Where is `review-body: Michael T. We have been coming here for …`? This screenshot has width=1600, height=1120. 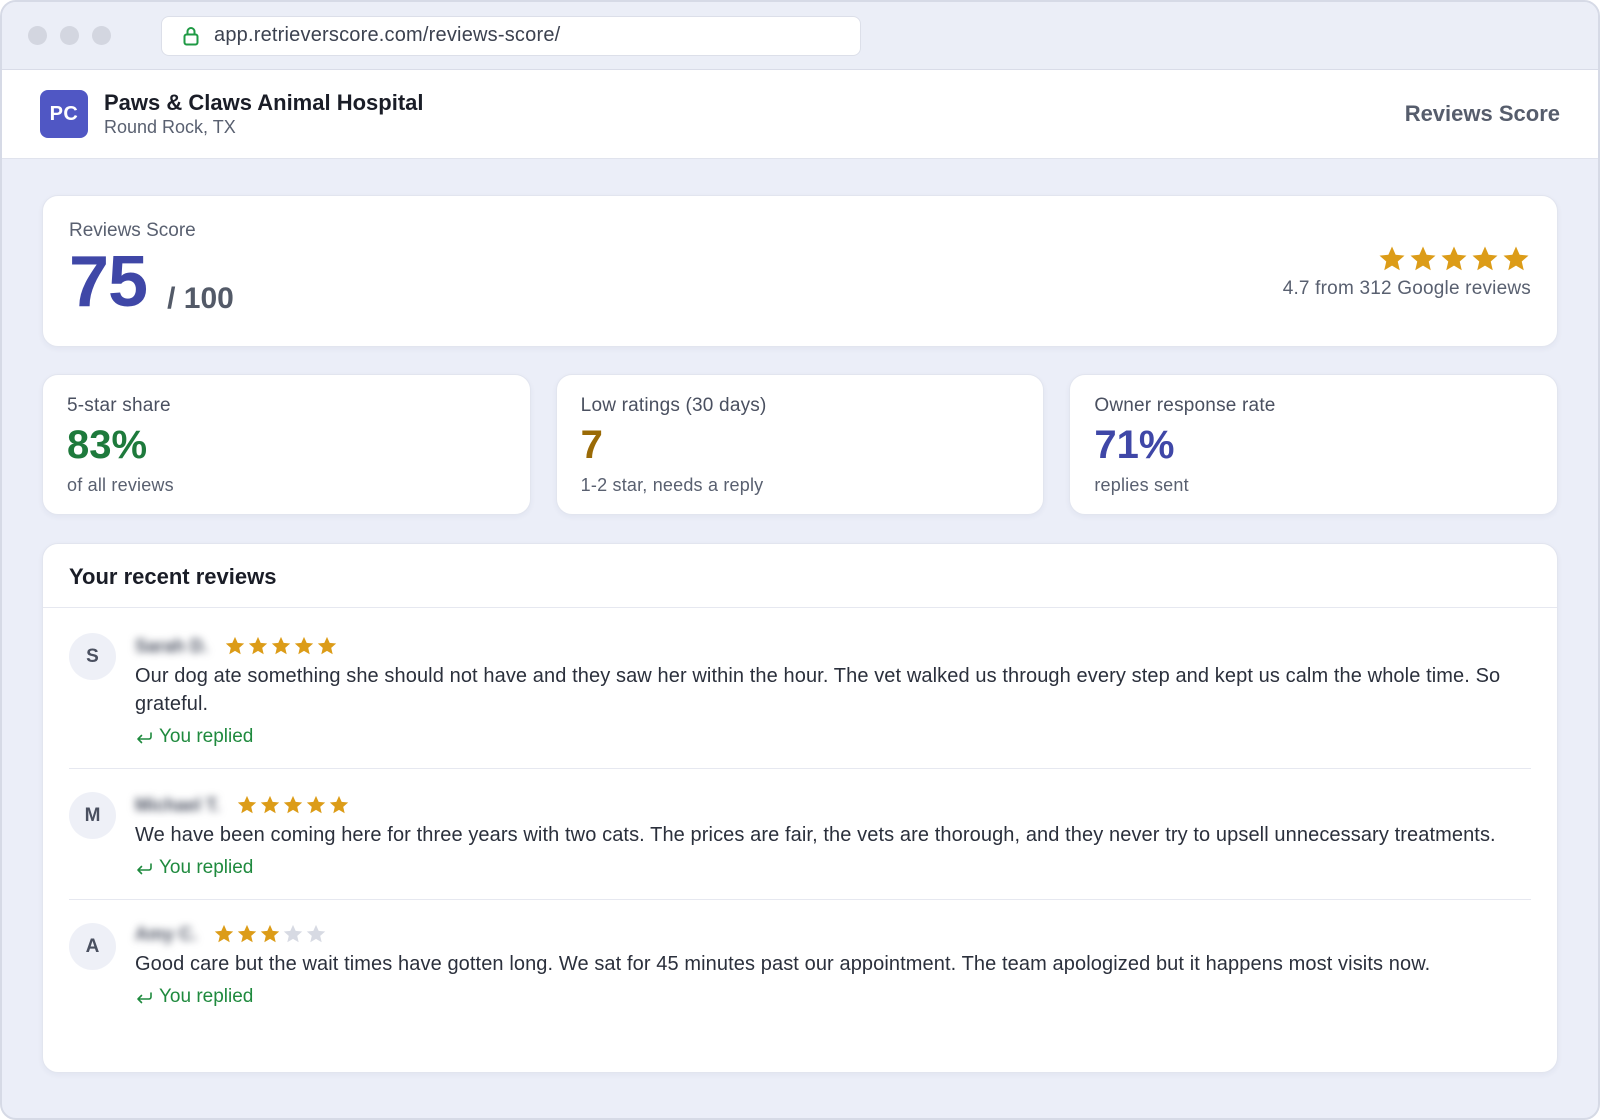 review-body: Michael T. We have been coming here for … is located at coordinates (833, 835).